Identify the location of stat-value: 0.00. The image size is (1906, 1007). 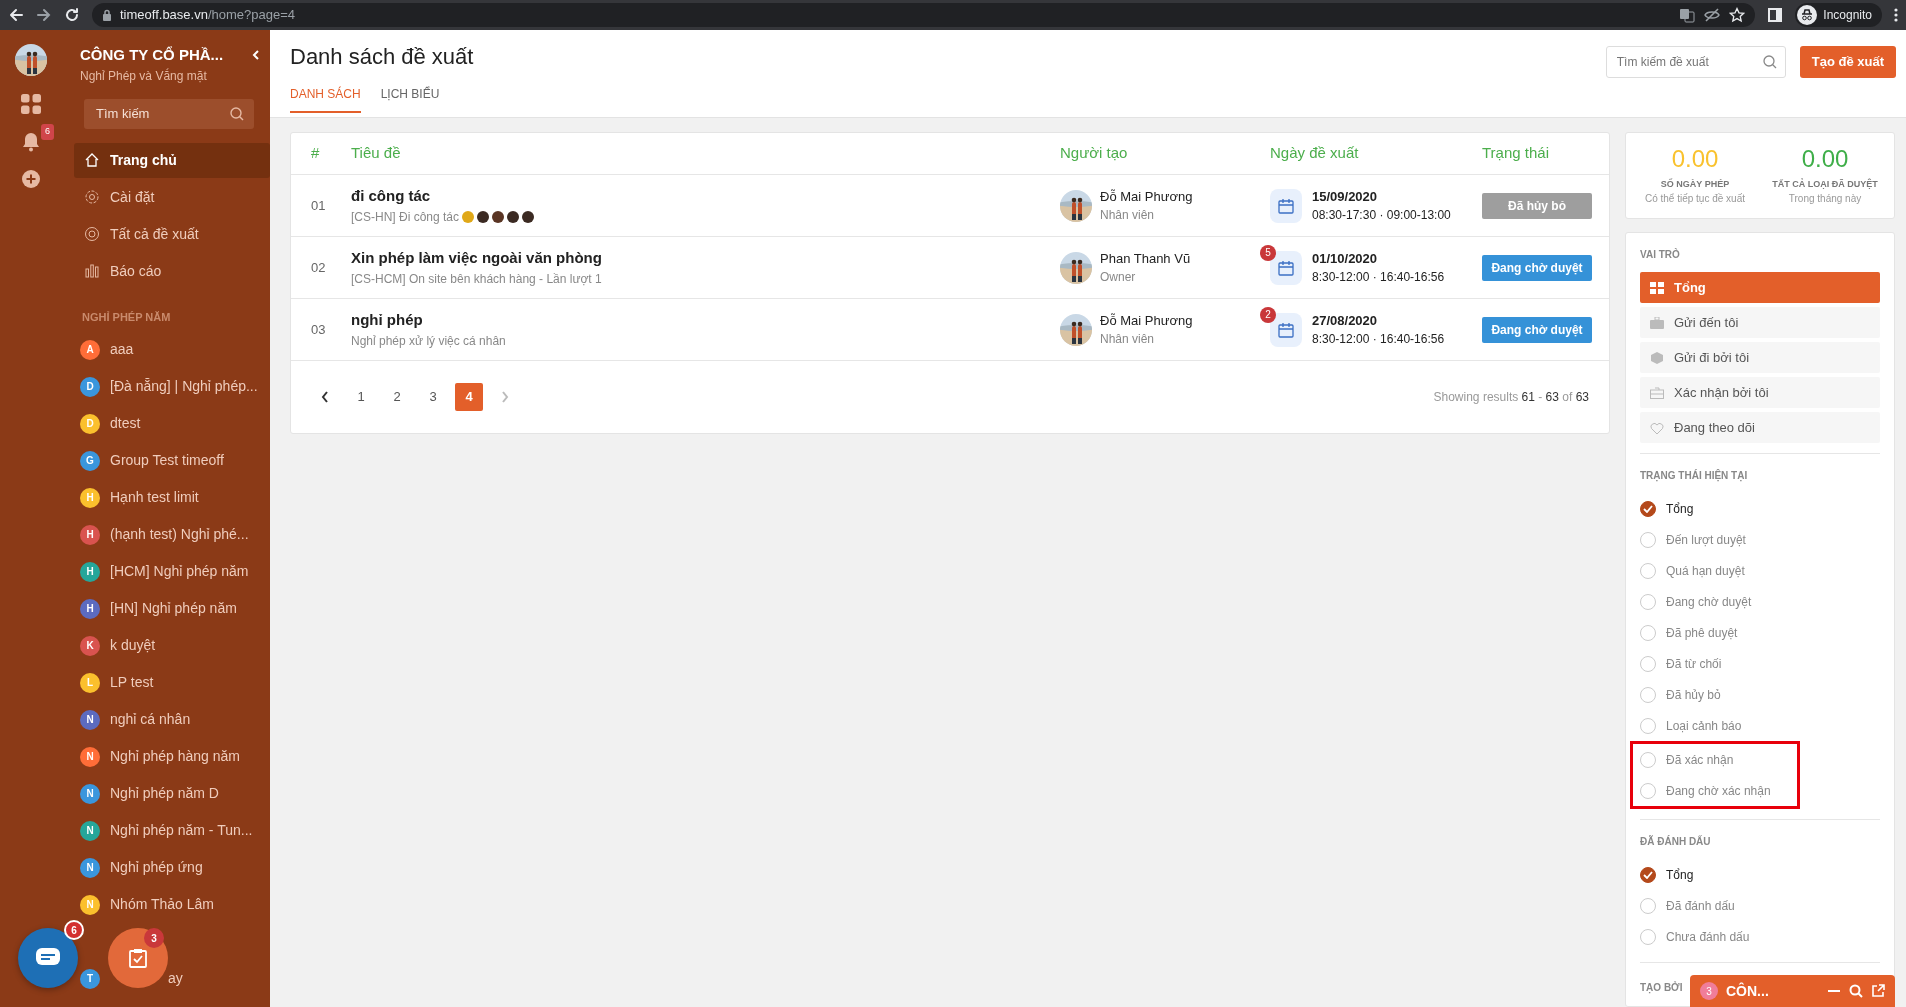
(1695, 159).